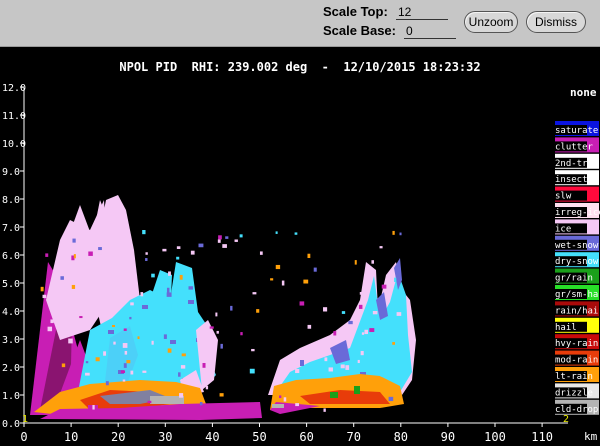 The width and height of the screenshot is (600, 446). I want to click on x-tick-label: 80, so click(401, 437).